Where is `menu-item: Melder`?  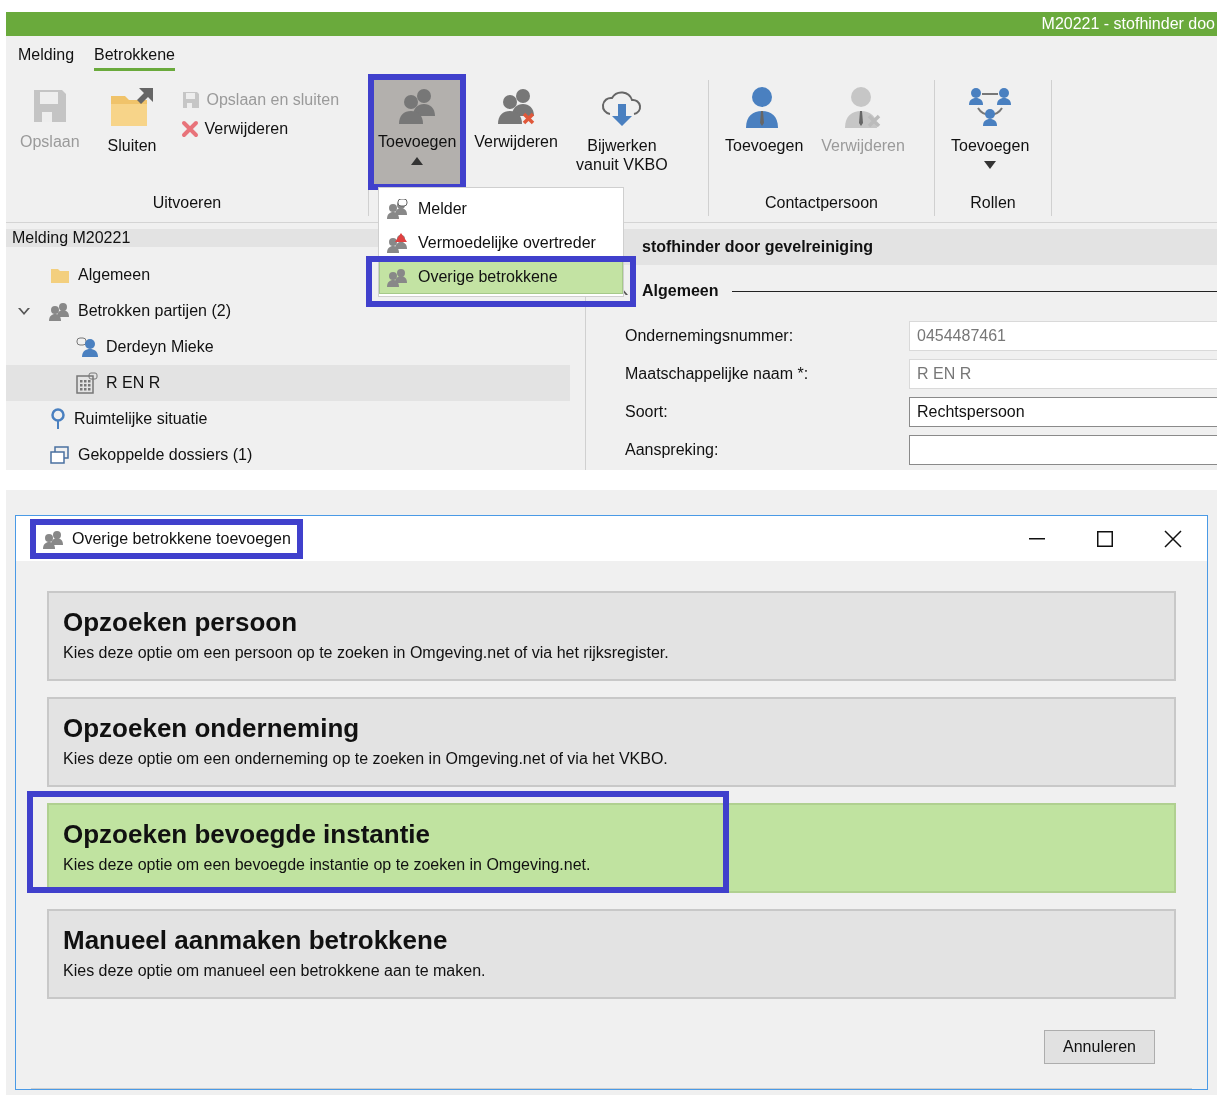 menu-item: Melder is located at coordinates (501, 209).